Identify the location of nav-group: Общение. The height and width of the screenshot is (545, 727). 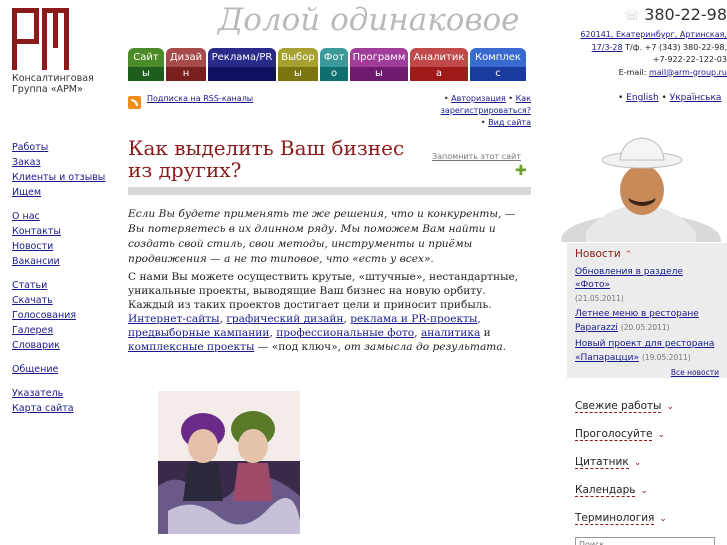
(62, 369).